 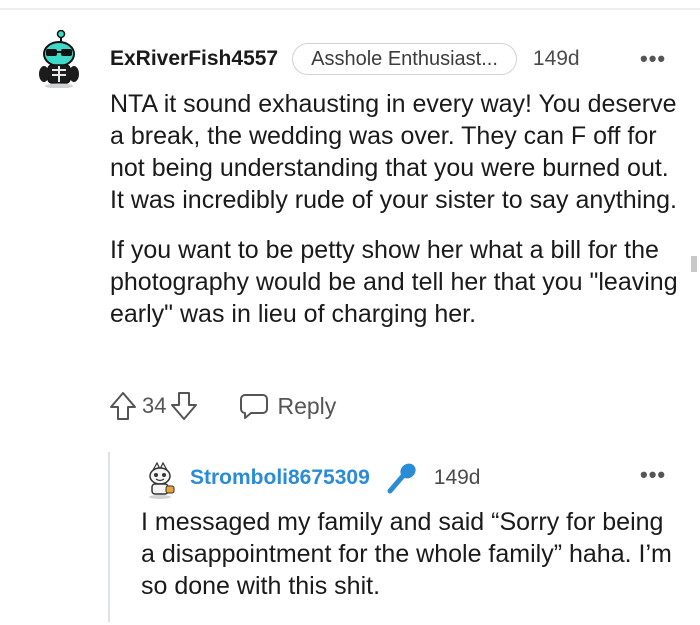 I want to click on thread-line, so click(x=109, y=537).